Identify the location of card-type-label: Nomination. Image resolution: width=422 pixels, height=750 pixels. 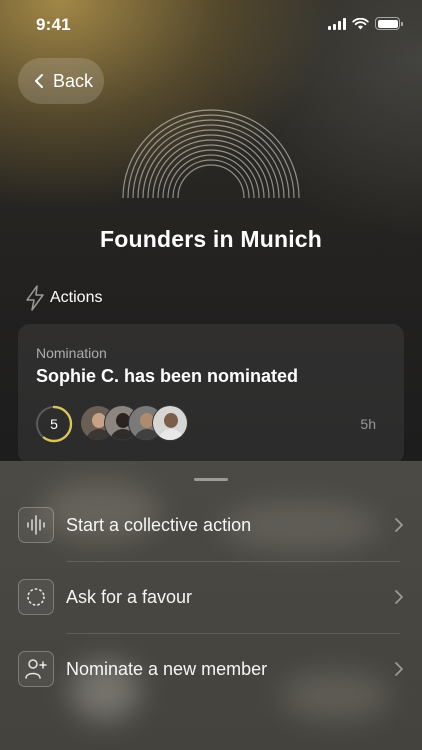
(71, 353).